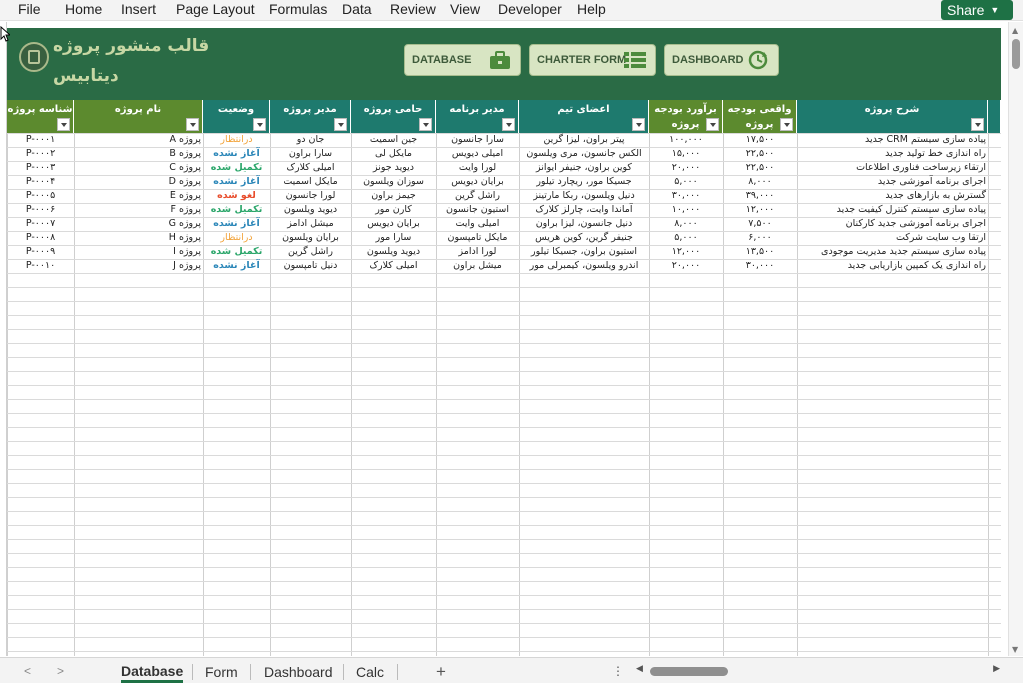 The width and height of the screenshot is (1023, 683). What do you see at coordinates (686, 154) in the screenshot?
I see `cell-budget_est: ۱۵,۰۰۰` at bounding box center [686, 154].